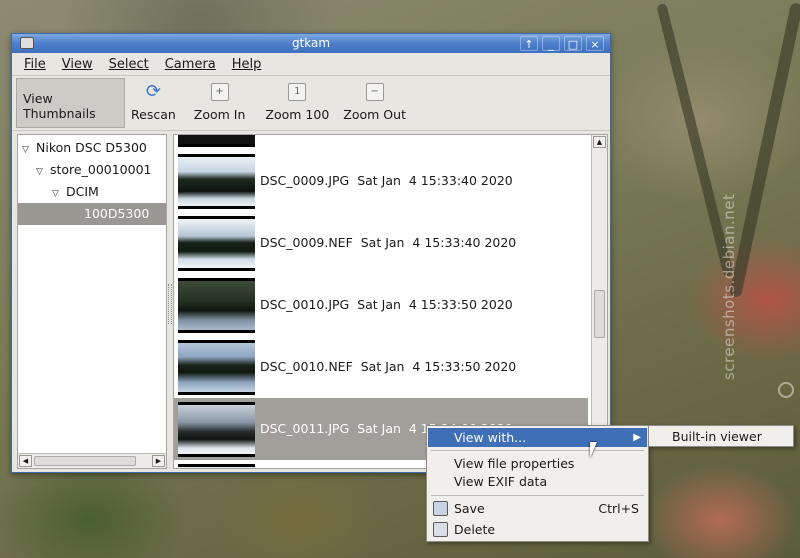  I want to click on tree-item-camera: ▽ Nikon DSC D5300, so click(92, 148).